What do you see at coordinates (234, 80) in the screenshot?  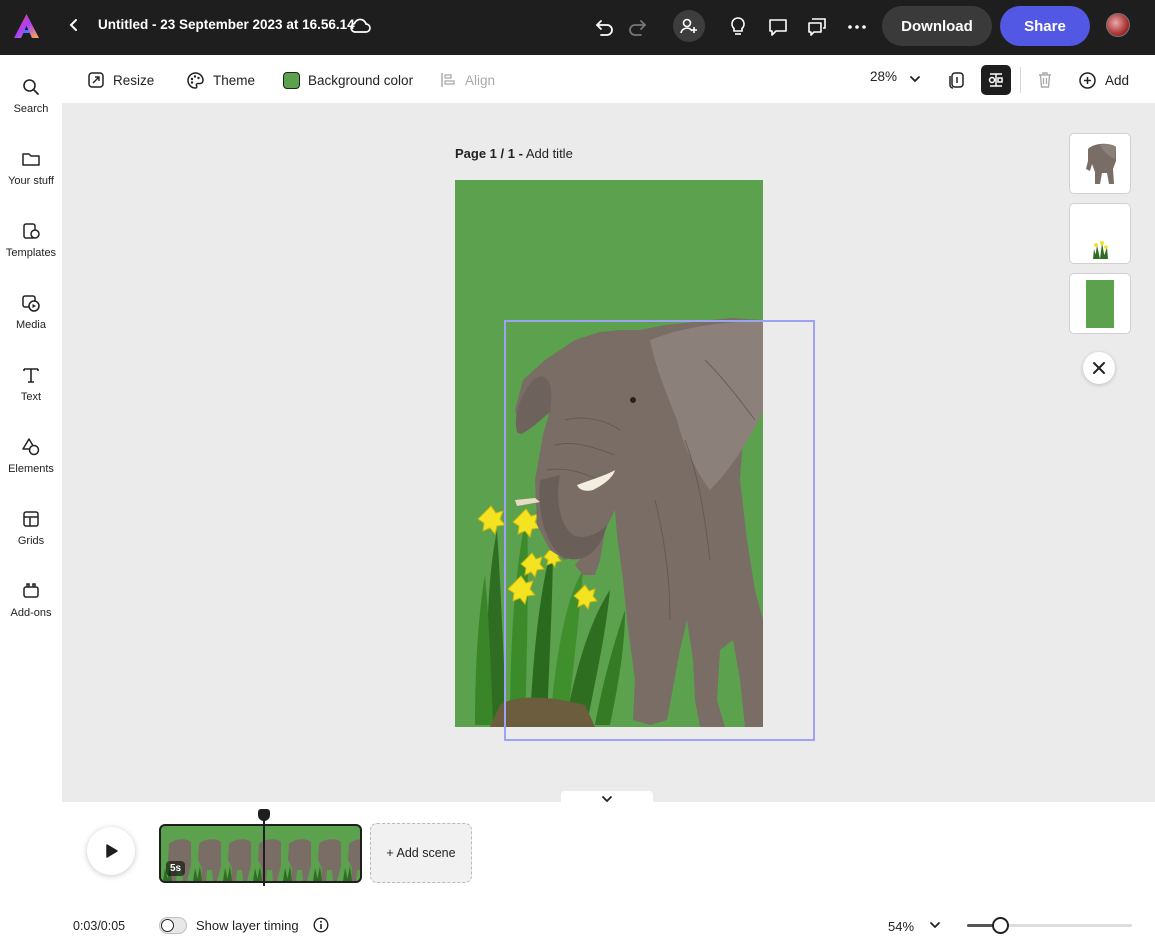 I see `theme-label: Theme` at bounding box center [234, 80].